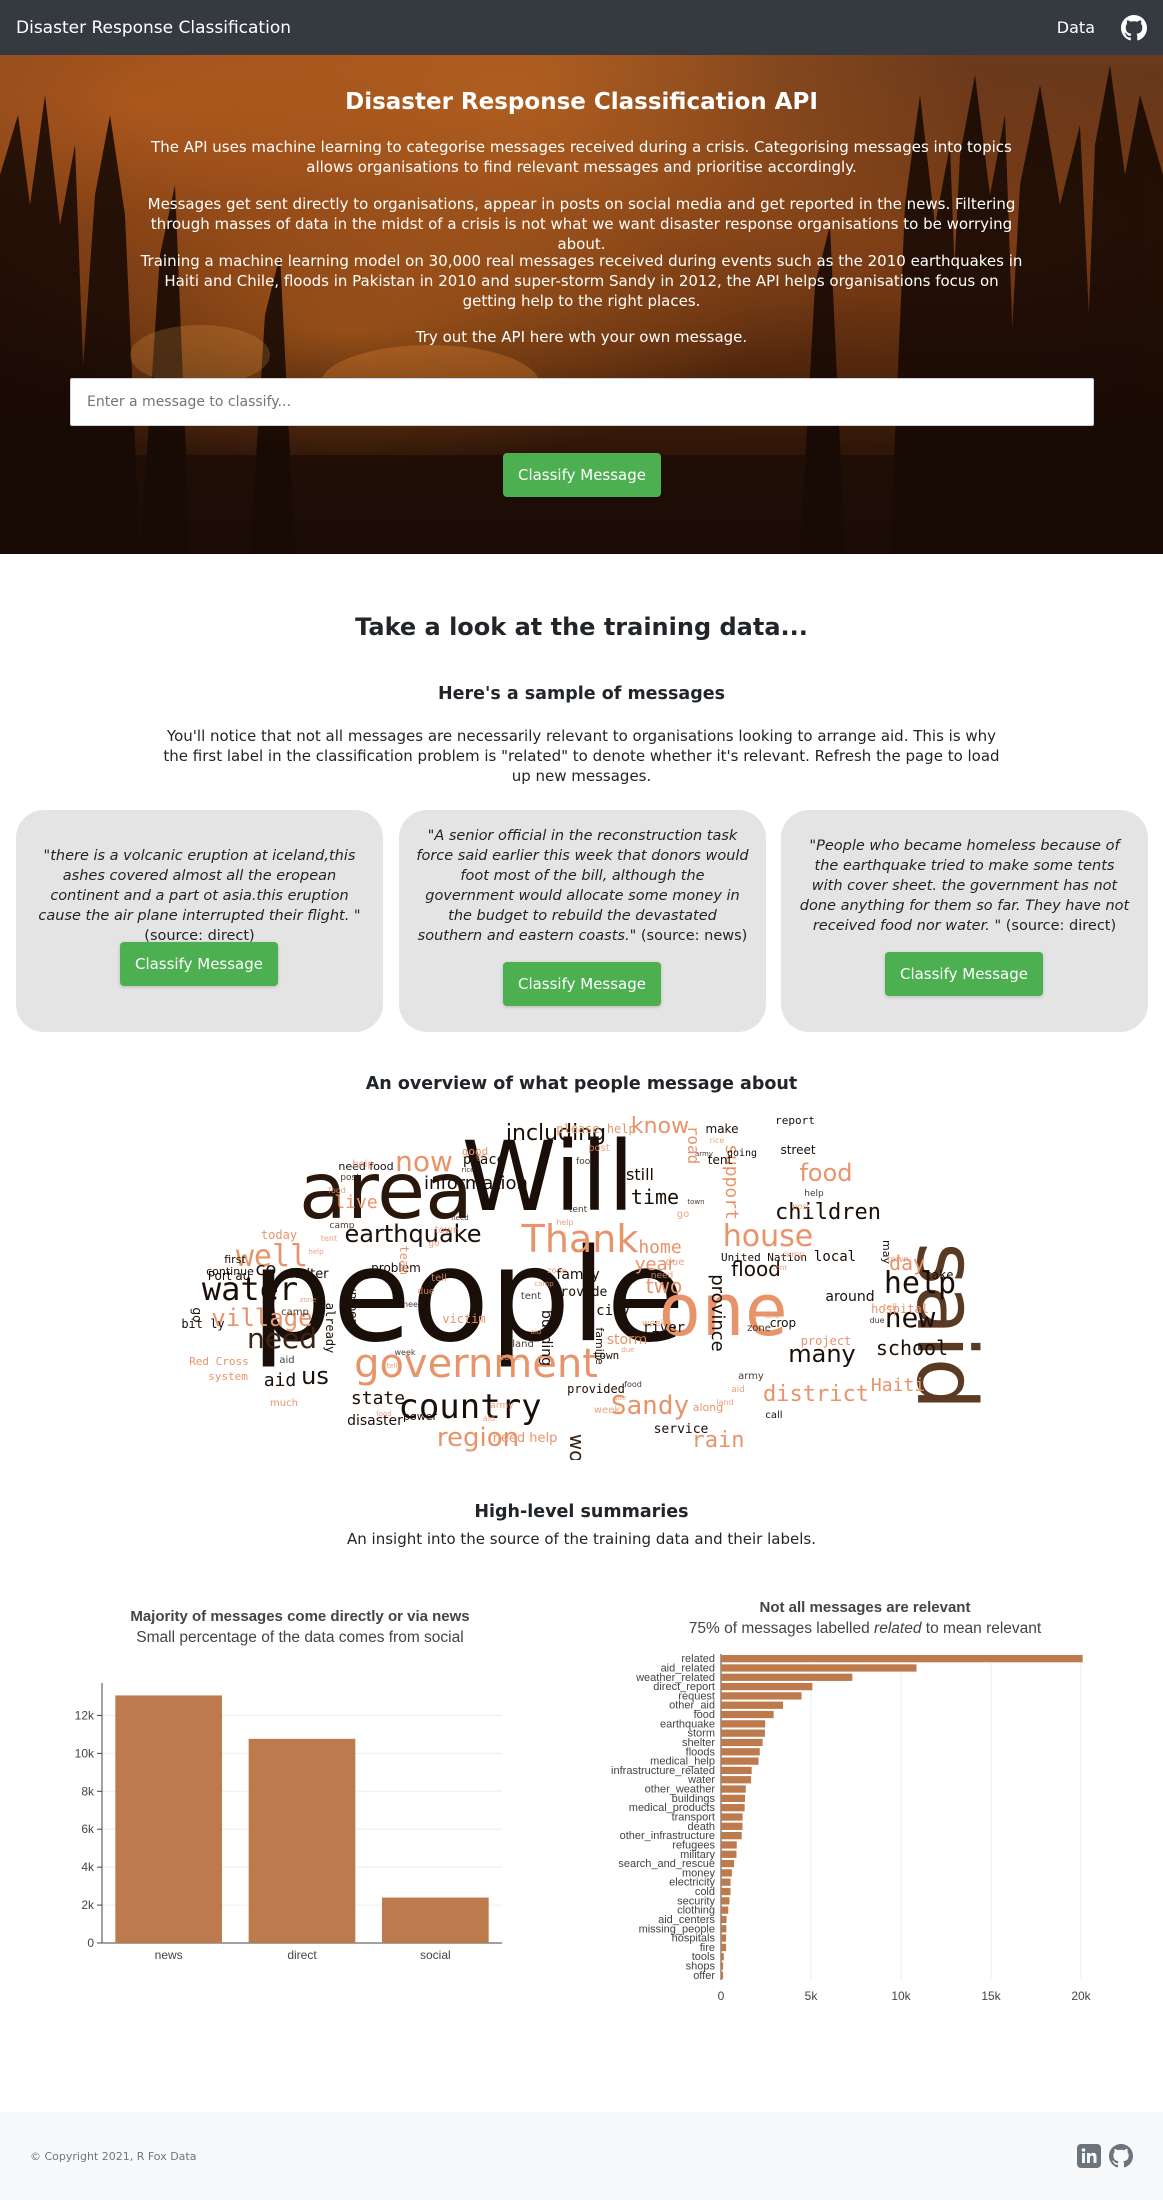 The image size is (1163, 2200). Describe the element at coordinates (726, 1882) in the screenshot. I see `bar-electricity` at that location.